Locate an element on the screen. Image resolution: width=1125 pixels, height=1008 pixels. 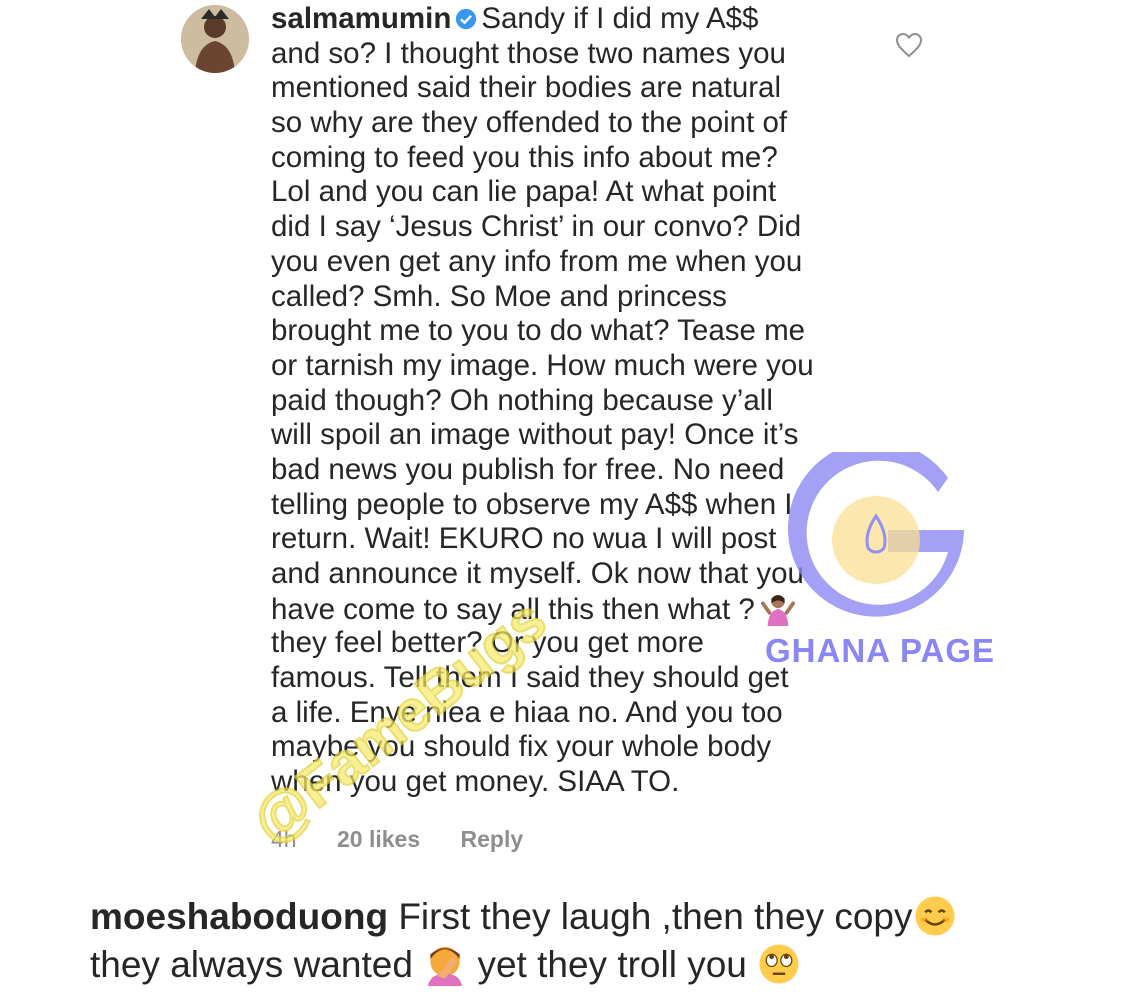
comment-line: salmamumin Sandy if I did my A$$ is located at coordinates (571, 19).